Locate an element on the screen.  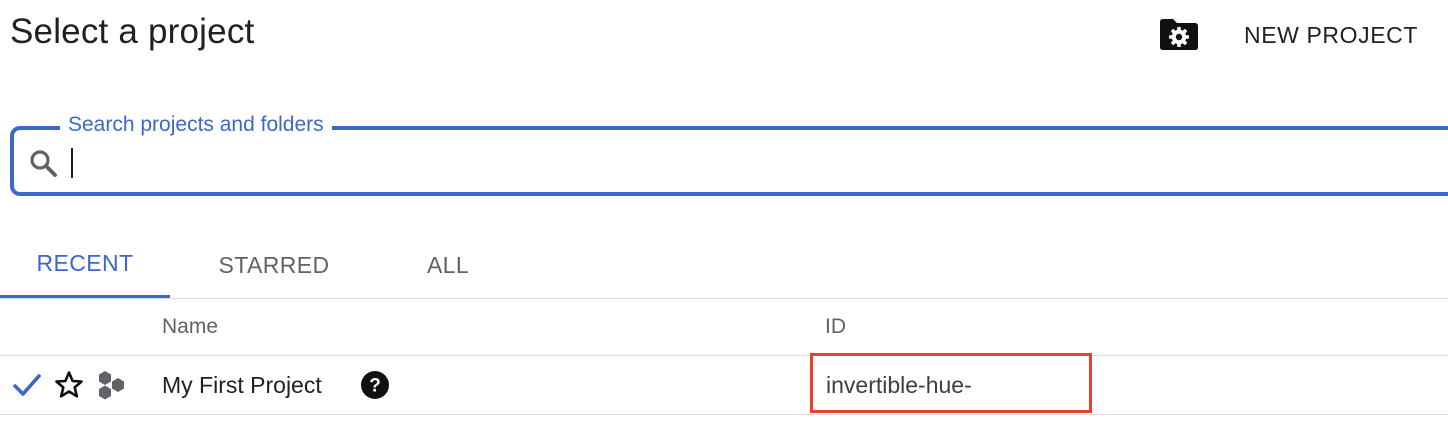
new-project-button: NEW PROJECT is located at coordinates (1331, 35).